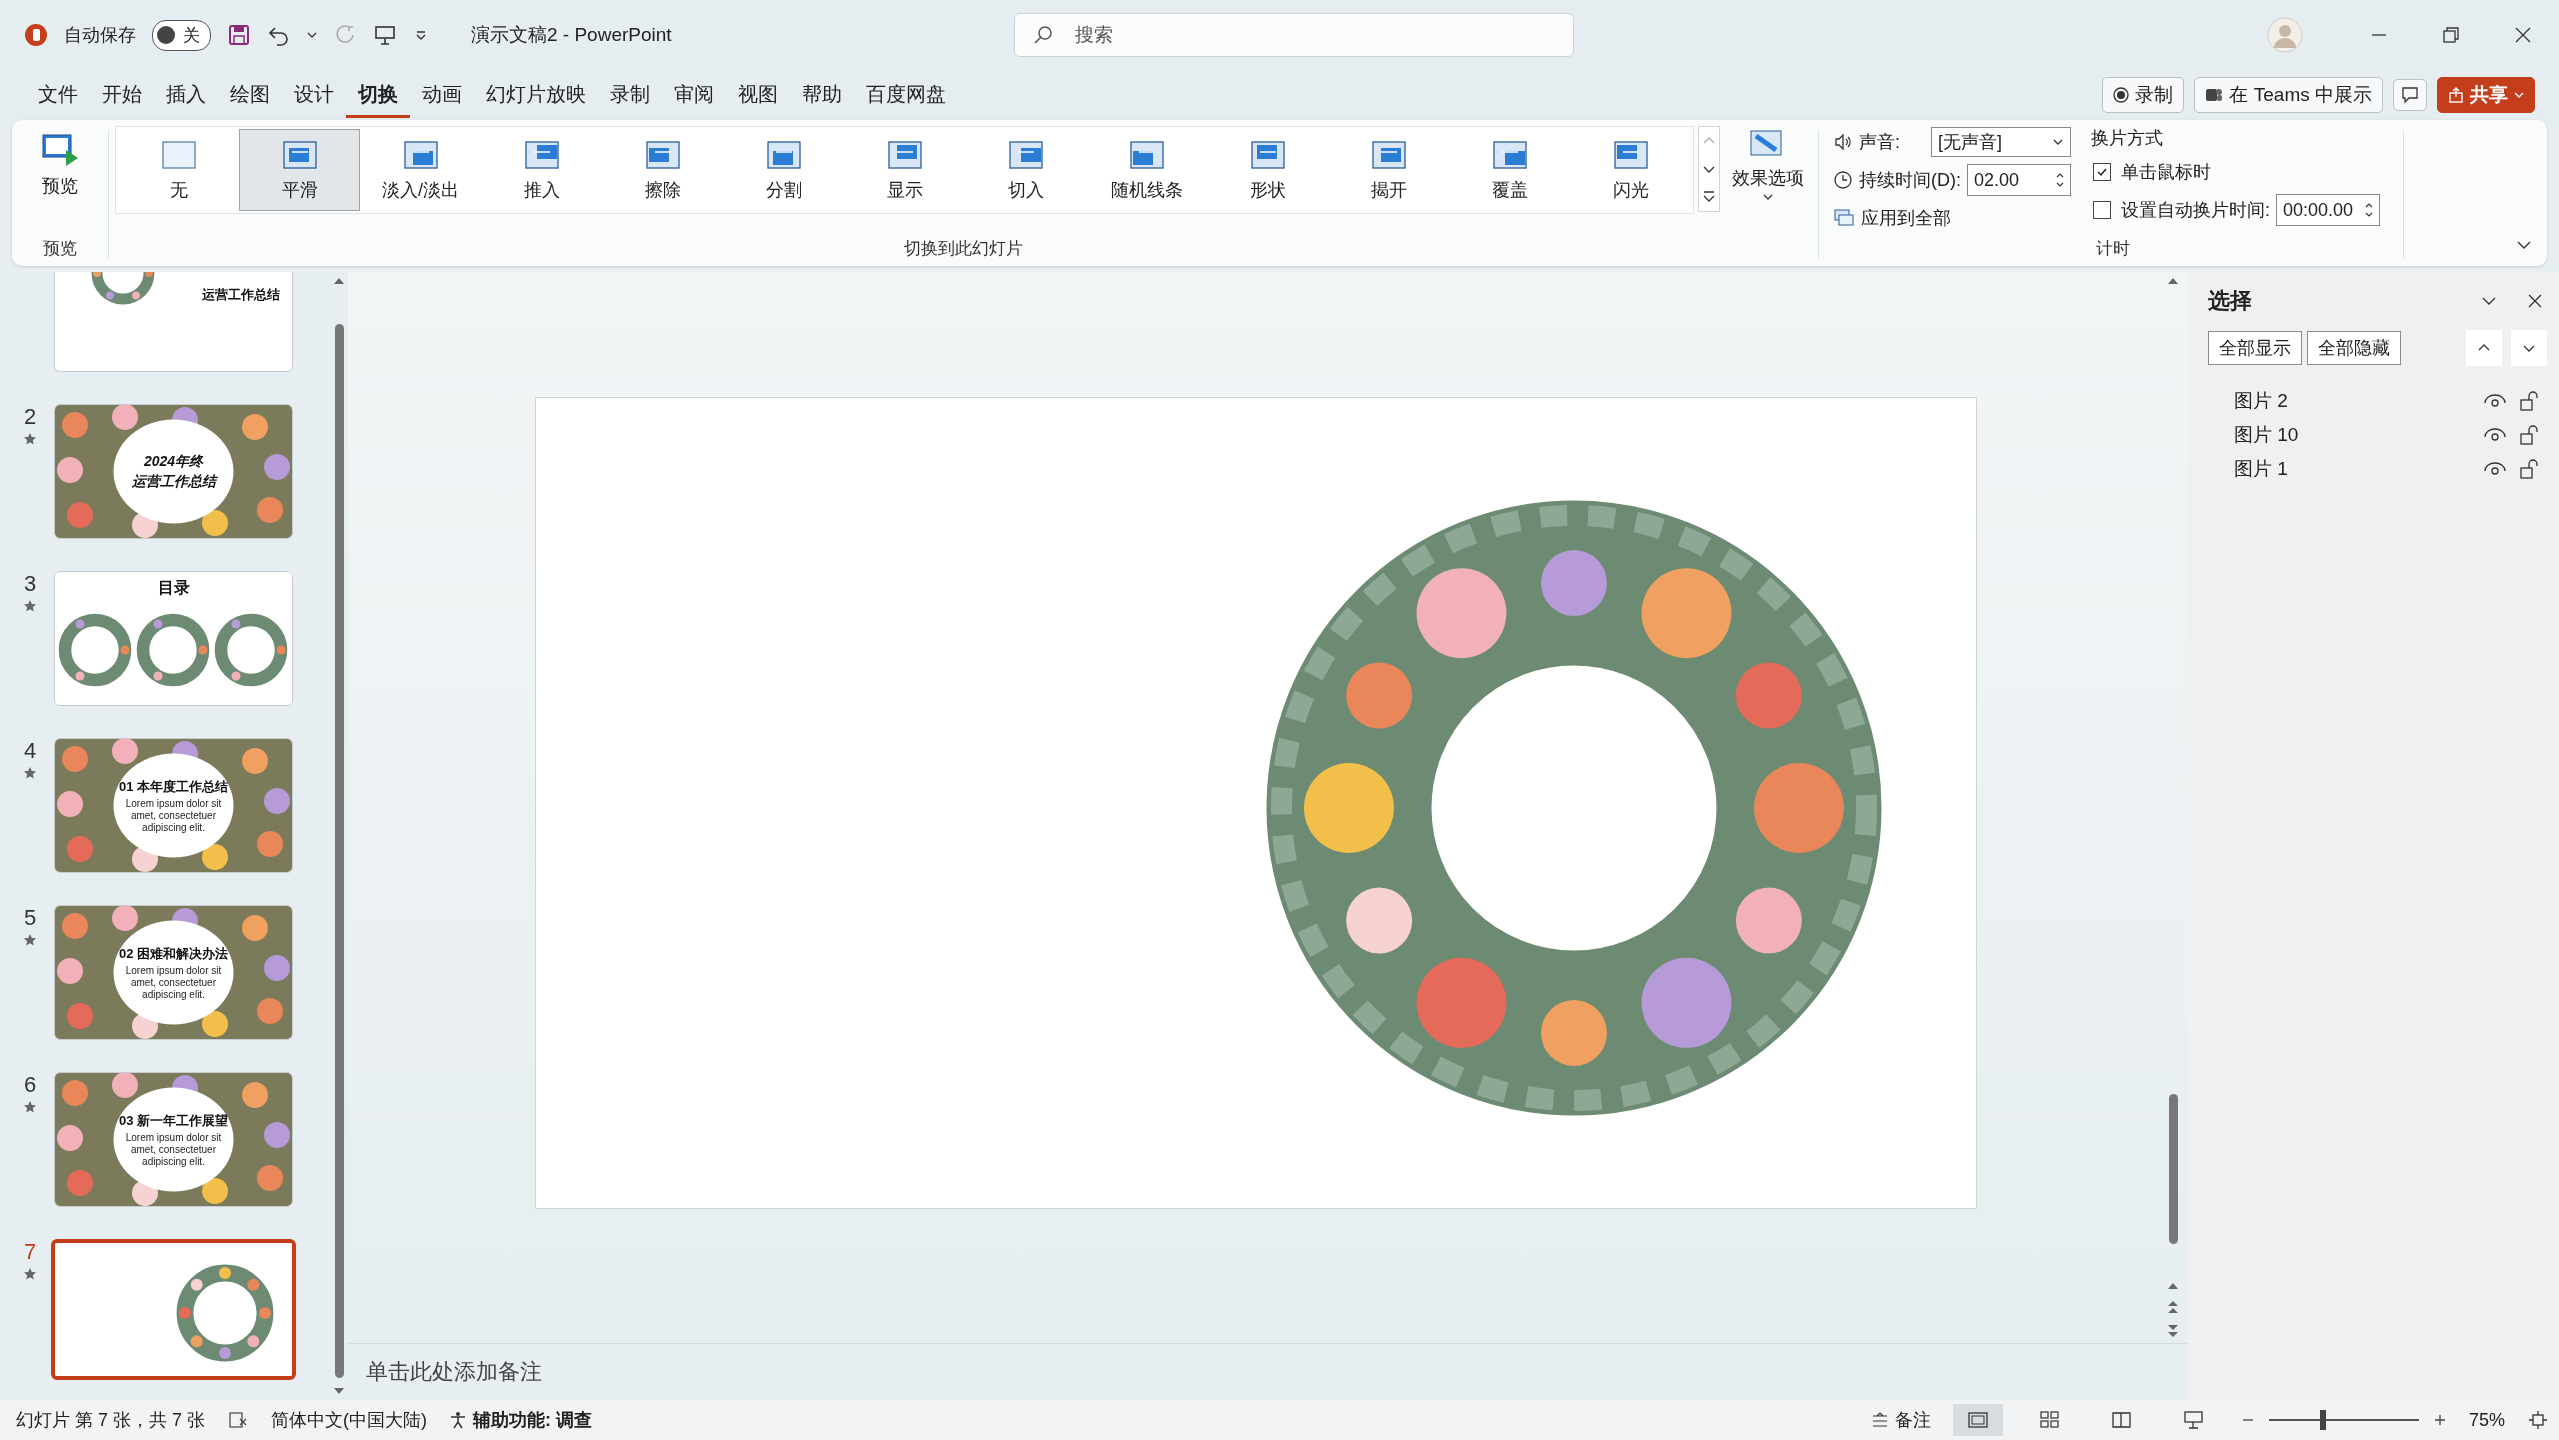  I want to click on menu-tab: 百度网盘, so click(906, 95).